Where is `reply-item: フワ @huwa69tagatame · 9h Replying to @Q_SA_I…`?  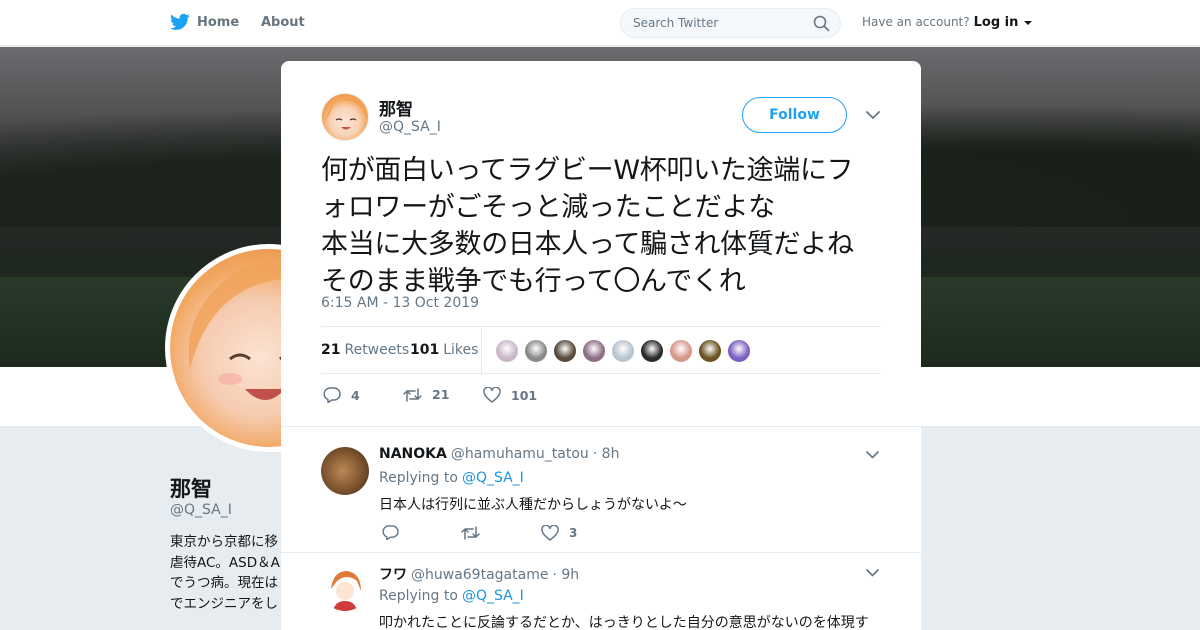 reply-item: フワ @huwa69tagatame · 9h Replying to @Q_SA_I… is located at coordinates (601, 591).